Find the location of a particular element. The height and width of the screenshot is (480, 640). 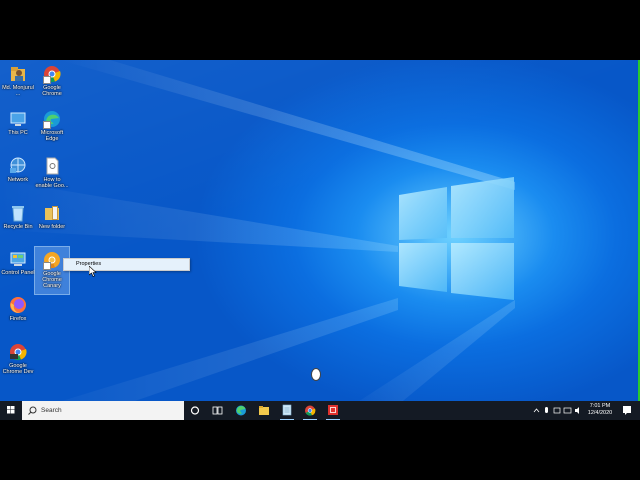

desktop-icon-this-pc: This PC is located at coordinates (18, 123).